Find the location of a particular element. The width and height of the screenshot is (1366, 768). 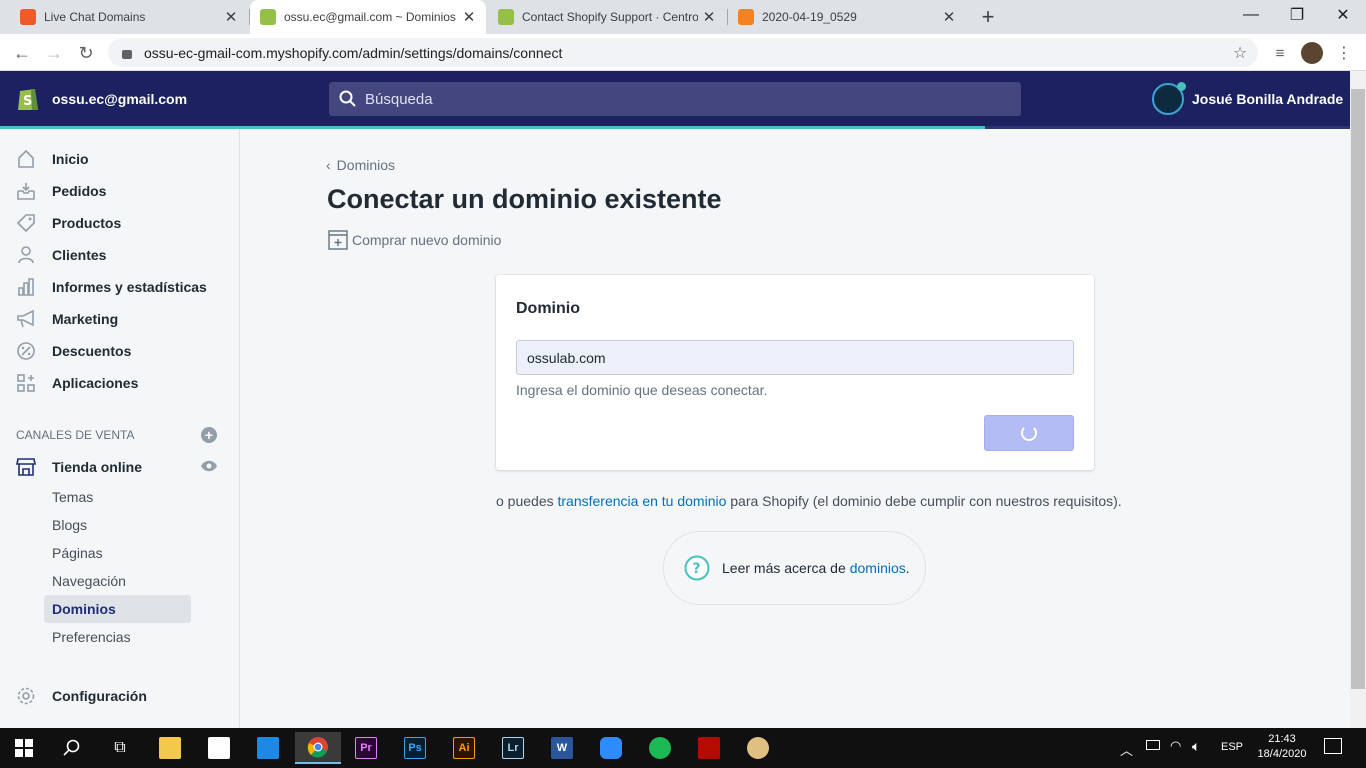

sidebar-subitem-preferencias: Preferencias is located at coordinates (117, 637).